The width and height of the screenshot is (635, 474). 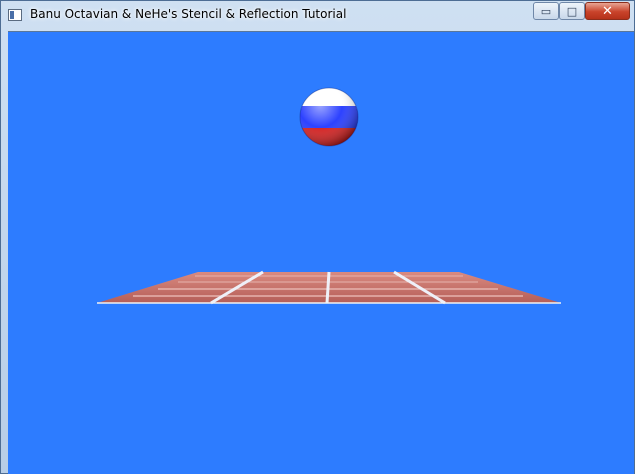 I want to click on maximize-icon: □, so click(x=572, y=11).